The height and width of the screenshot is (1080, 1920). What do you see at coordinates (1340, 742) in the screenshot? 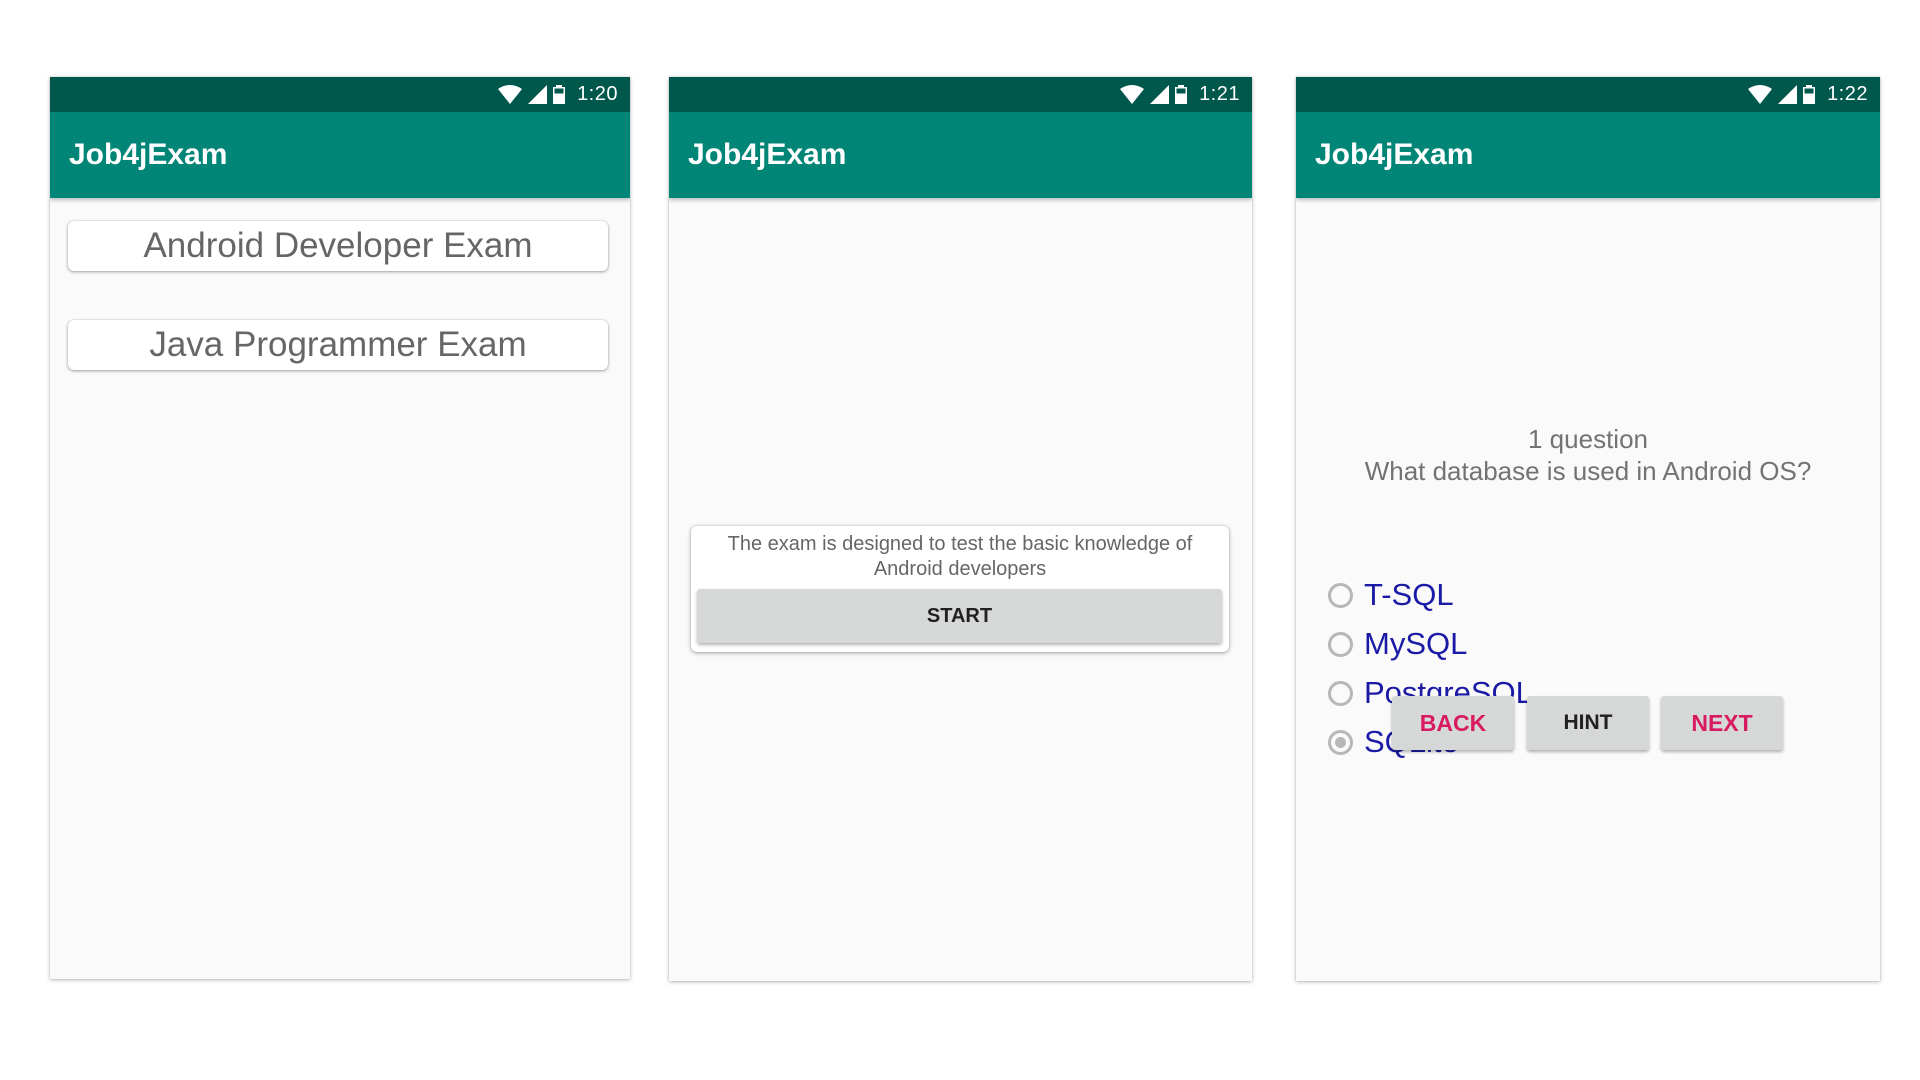
I see `radio-button-checked-icon` at bounding box center [1340, 742].